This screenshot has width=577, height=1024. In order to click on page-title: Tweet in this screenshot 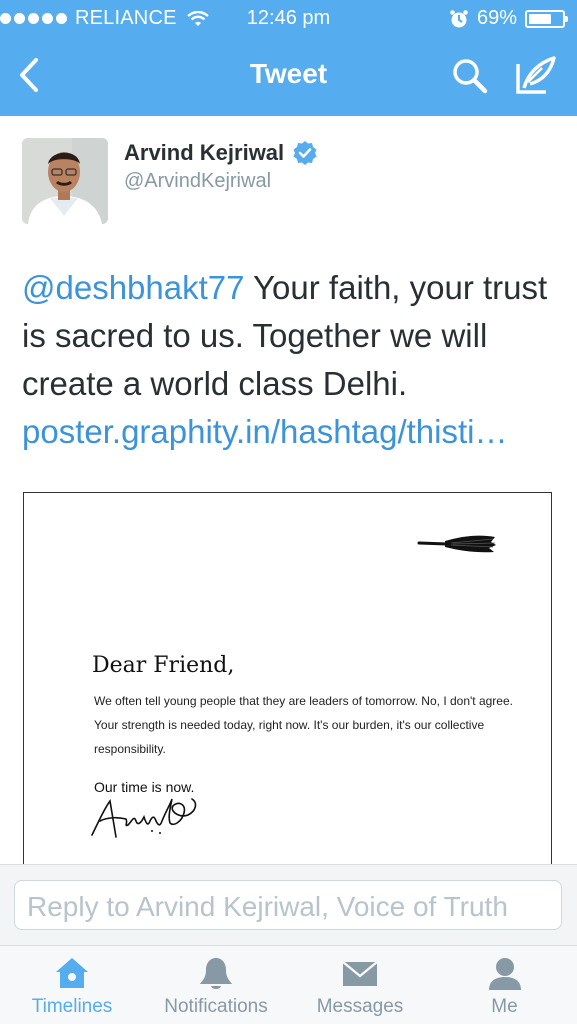, I will do `click(288, 73)`.